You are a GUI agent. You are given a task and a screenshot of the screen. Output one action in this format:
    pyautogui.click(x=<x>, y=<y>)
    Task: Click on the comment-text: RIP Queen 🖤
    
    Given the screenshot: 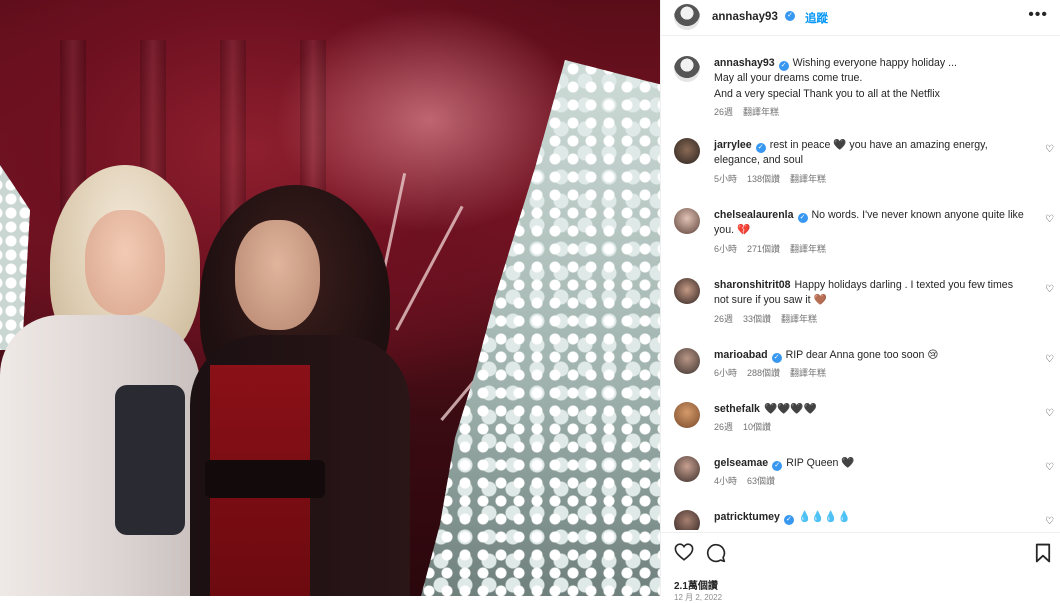 What is the action you would take?
    pyautogui.click(x=820, y=463)
    